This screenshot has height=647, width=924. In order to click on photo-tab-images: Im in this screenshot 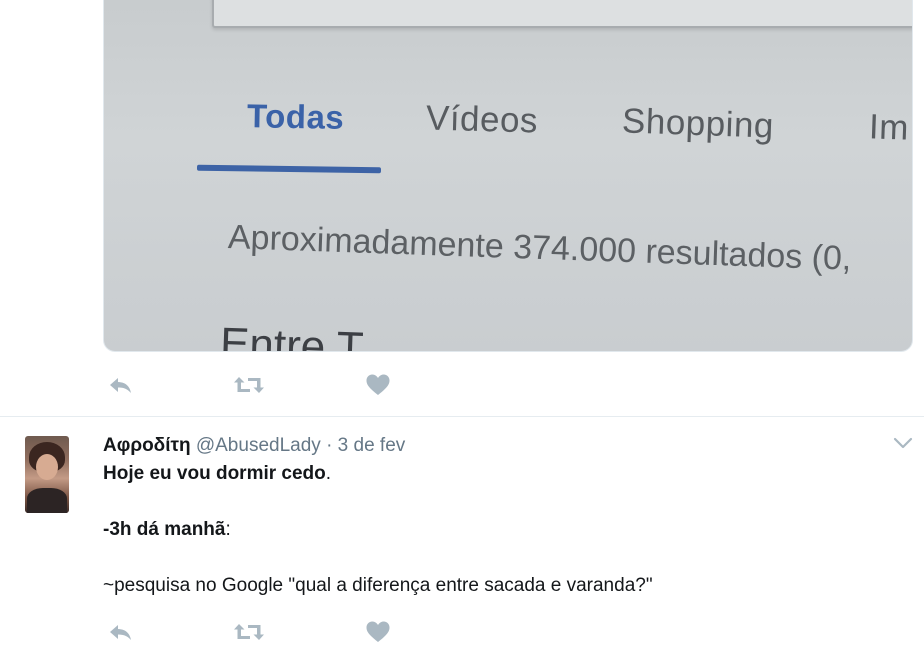, I will do `click(889, 127)`.